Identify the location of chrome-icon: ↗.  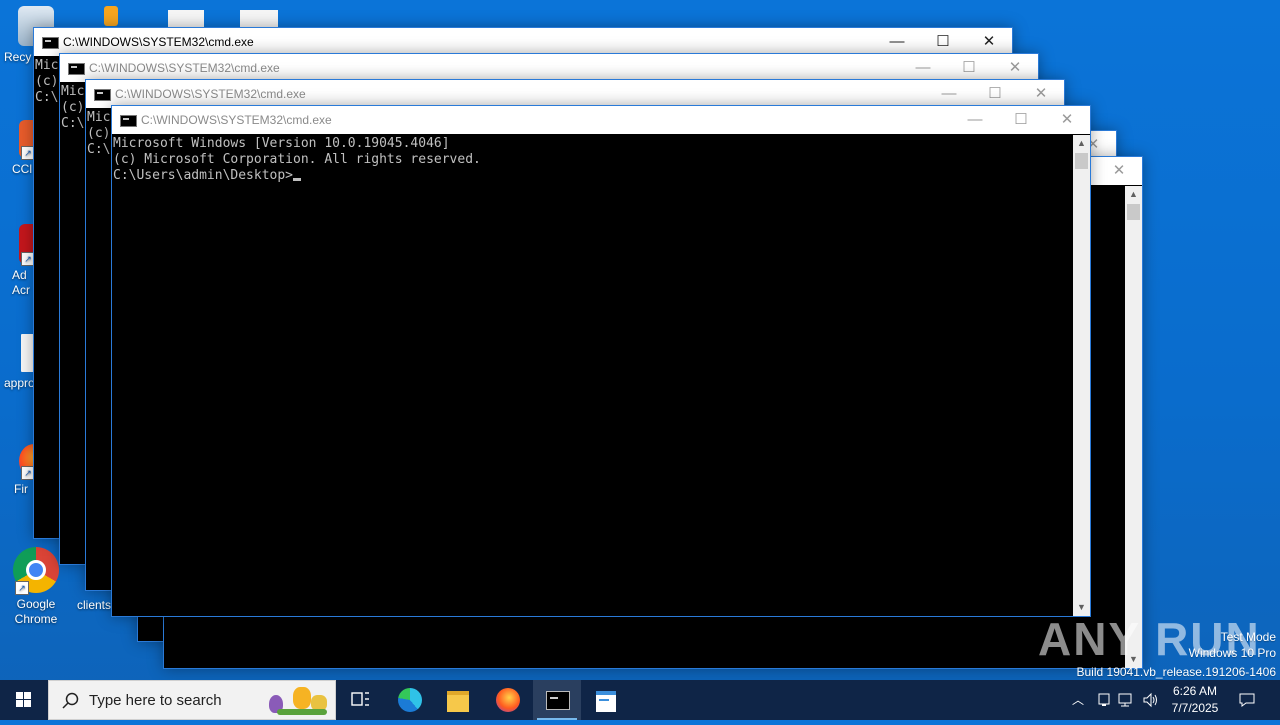
(36, 571).